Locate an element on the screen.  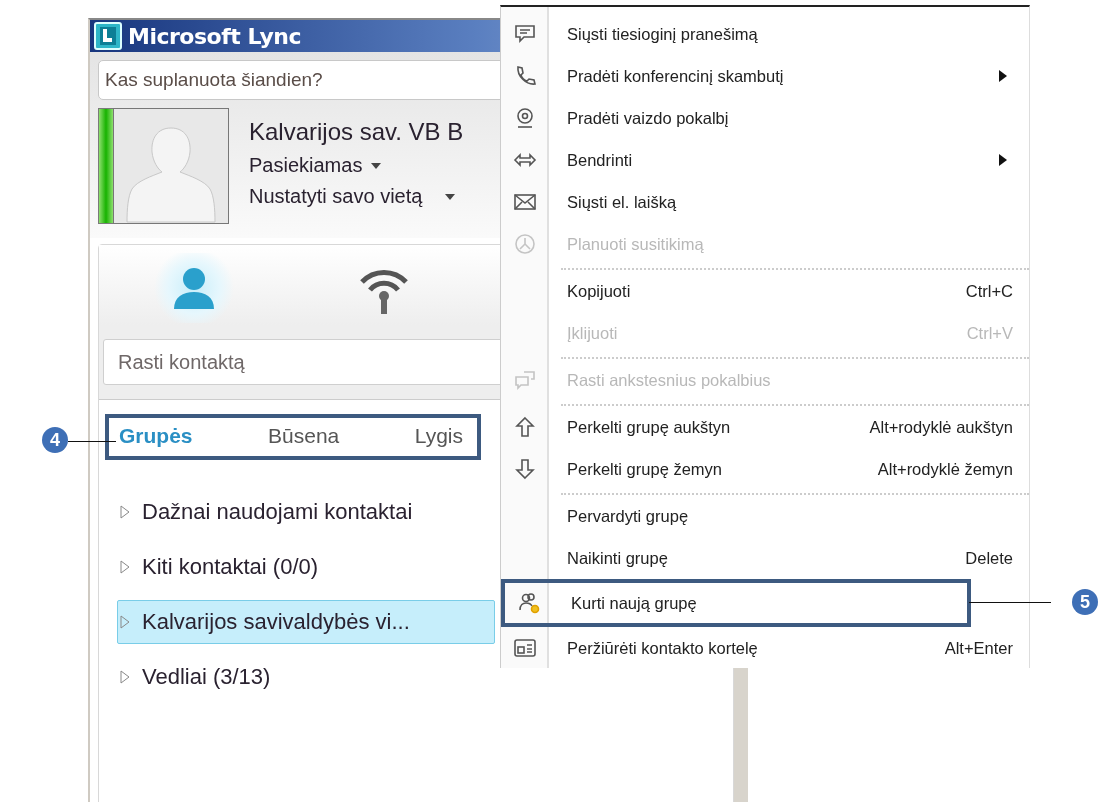
callout-number: 5 is located at coordinates (1085, 602).